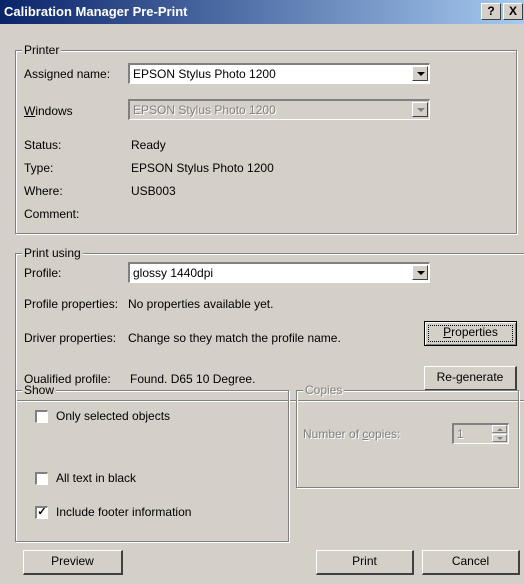 This screenshot has height=584, width=524. I want to click on title-bar: Calibration Manager Pre-Print ? X, so click(262, 12).